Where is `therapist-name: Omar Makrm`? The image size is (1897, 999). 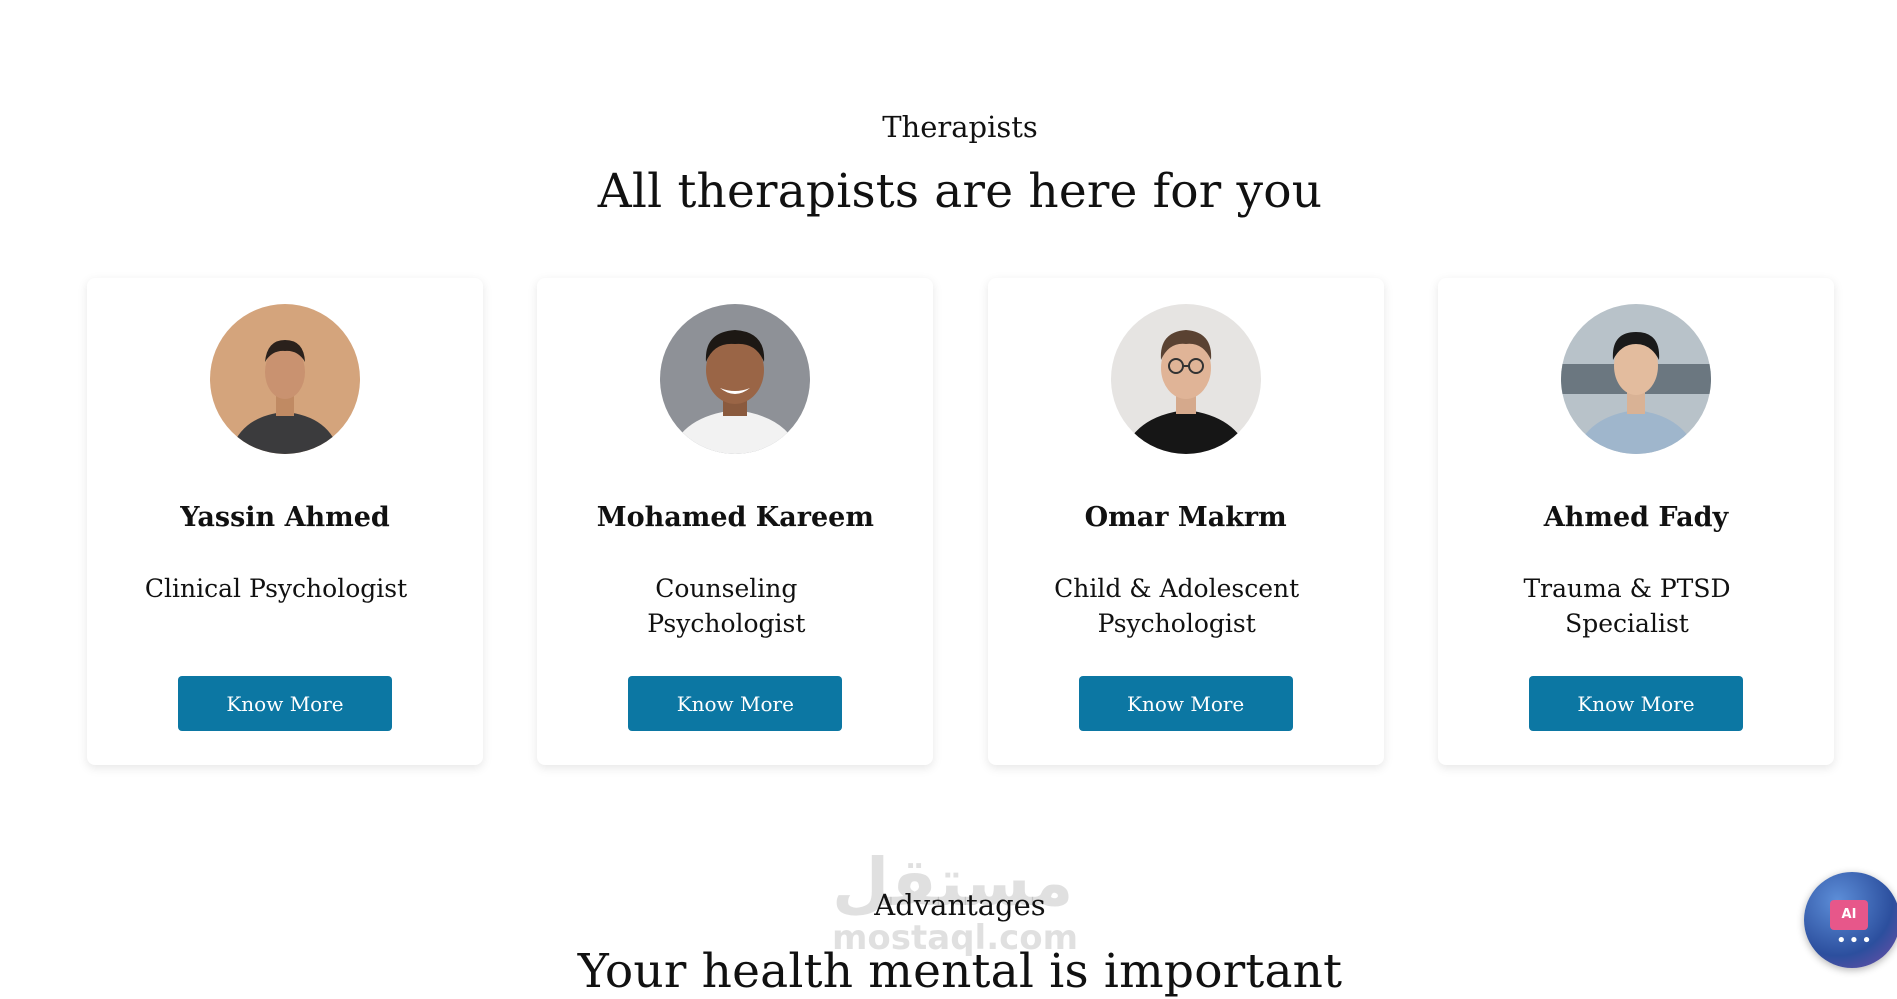
therapist-name: Omar Makrm is located at coordinates (1185, 517).